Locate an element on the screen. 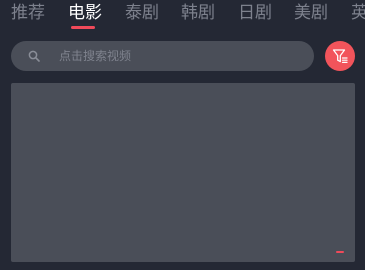  active-tab-indicator is located at coordinates (83, 27).